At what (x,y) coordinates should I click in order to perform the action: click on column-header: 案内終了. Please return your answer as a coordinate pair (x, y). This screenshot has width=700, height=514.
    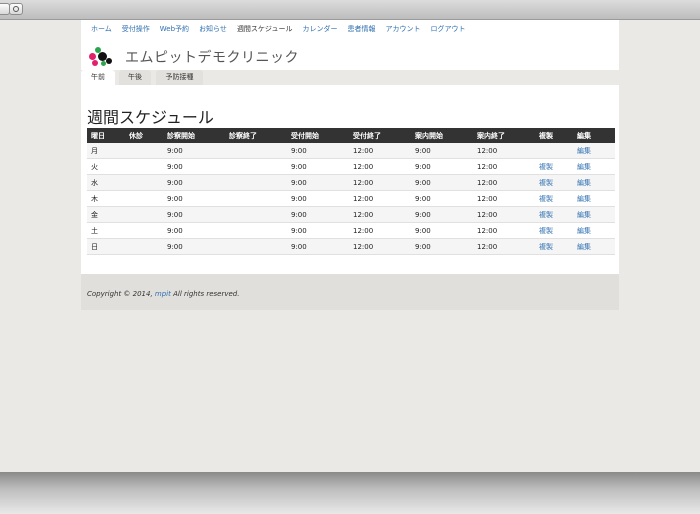
    Looking at the image, I should click on (504, 135).